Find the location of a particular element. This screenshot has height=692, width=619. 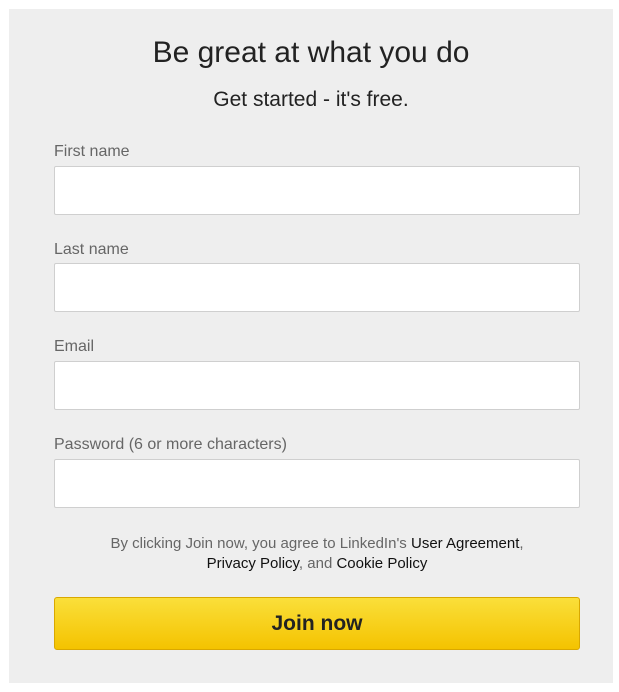

last-name-field is located at coordinates (317, 287).